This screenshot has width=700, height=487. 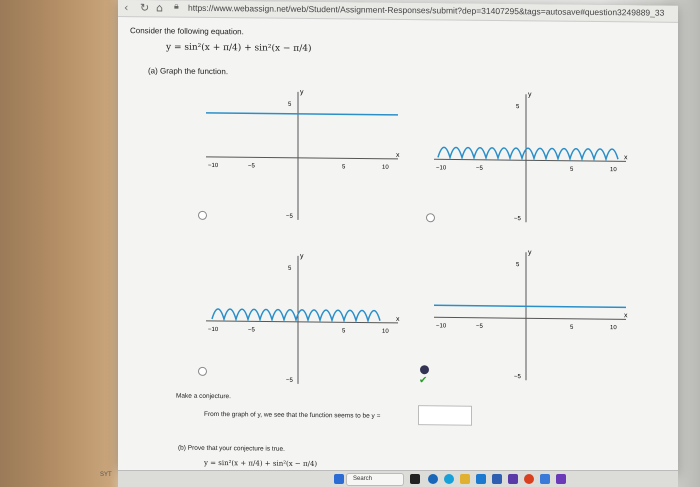 I want to click on graph-b-ylabel: y, so click(x=530, y=94).